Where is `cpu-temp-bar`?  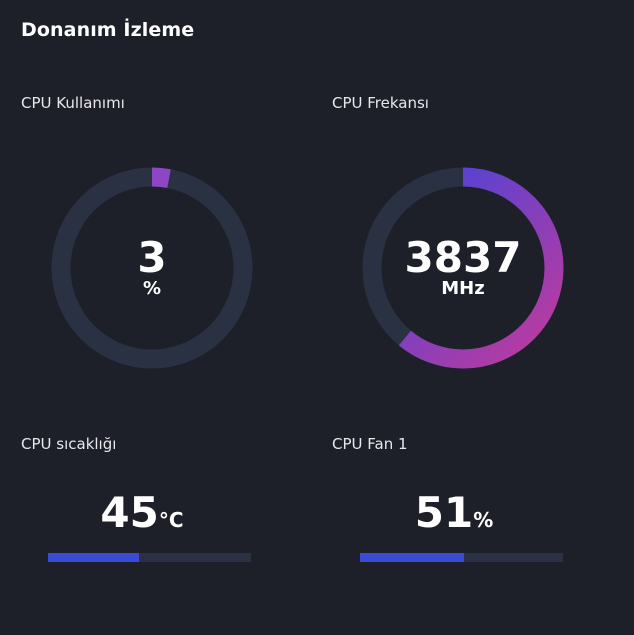 cpu-temp-bar is located at coordinates (149, 557).